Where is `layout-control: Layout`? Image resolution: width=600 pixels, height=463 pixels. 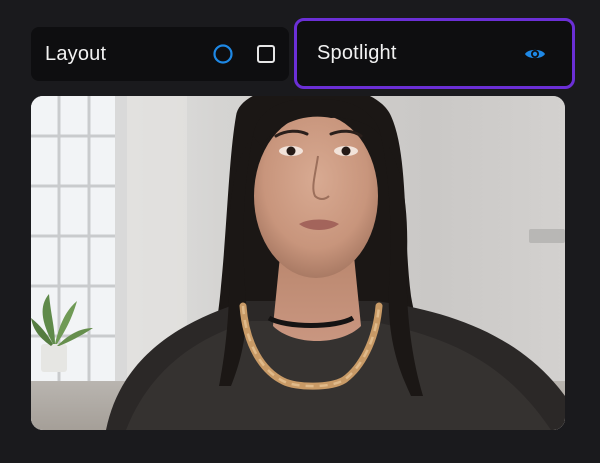
layout-control: Layout is located at coordinates (160, 54).